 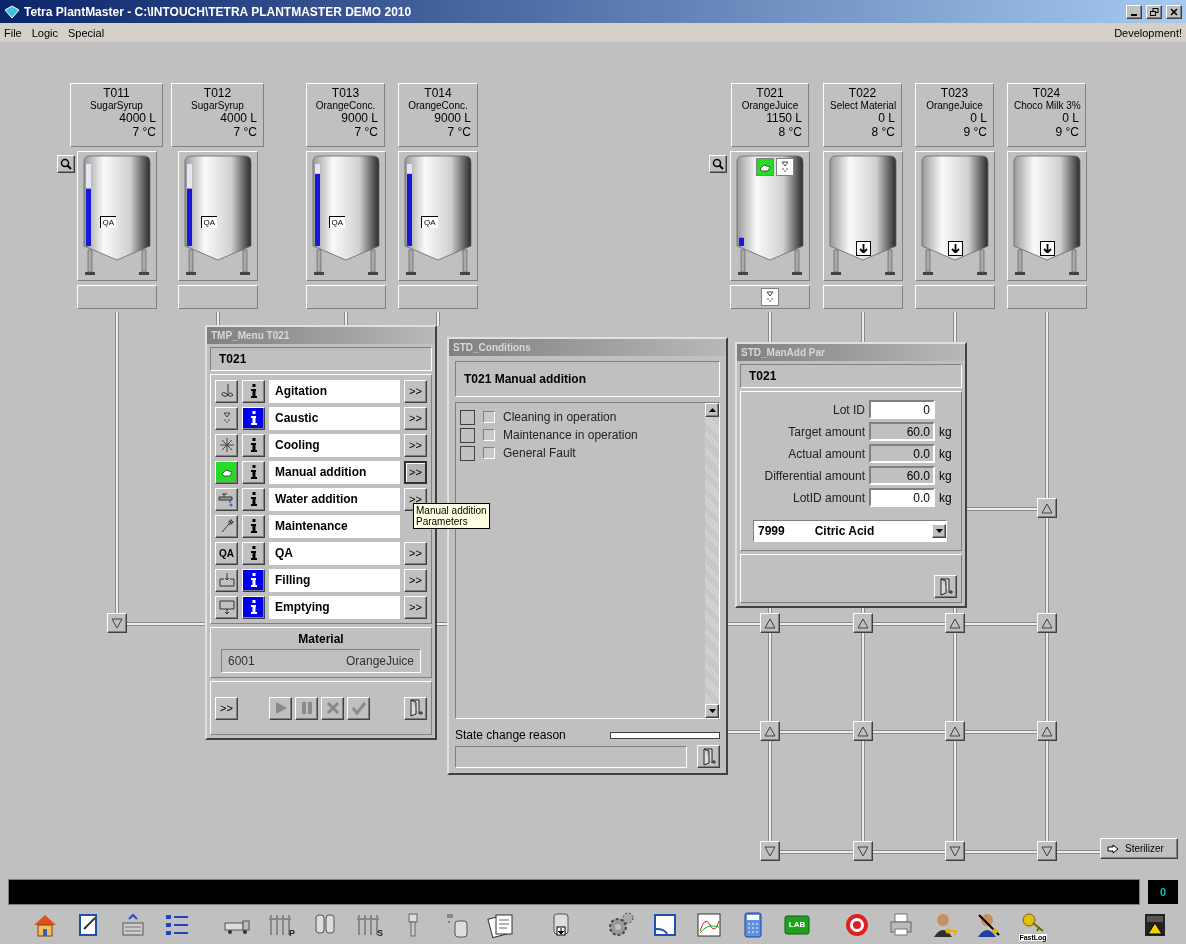 What do you see at coordinates (902, 409) in the screenshot?
I see `parameter-field: 0` at bounding box center [902, 409].